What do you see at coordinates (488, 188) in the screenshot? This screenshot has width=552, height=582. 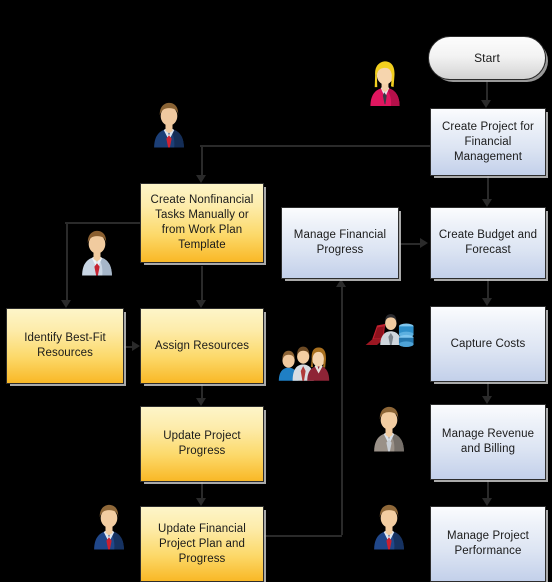 I see `connector-create-project-to-create-budget-v` at bounding box center [488, 188].